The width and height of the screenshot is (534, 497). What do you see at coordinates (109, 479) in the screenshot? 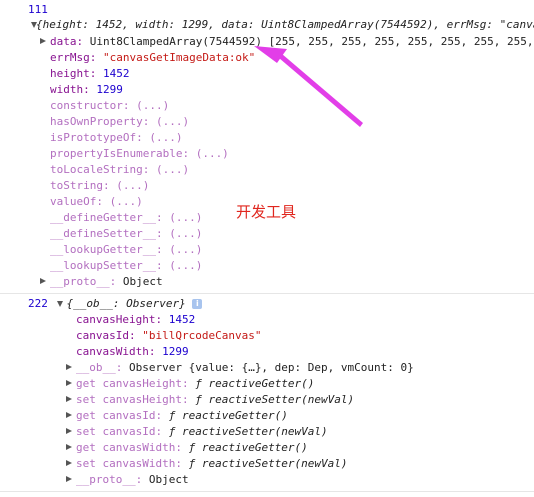
I see `prop-key-proto: __proto__:` at bounding box center [109, 479].